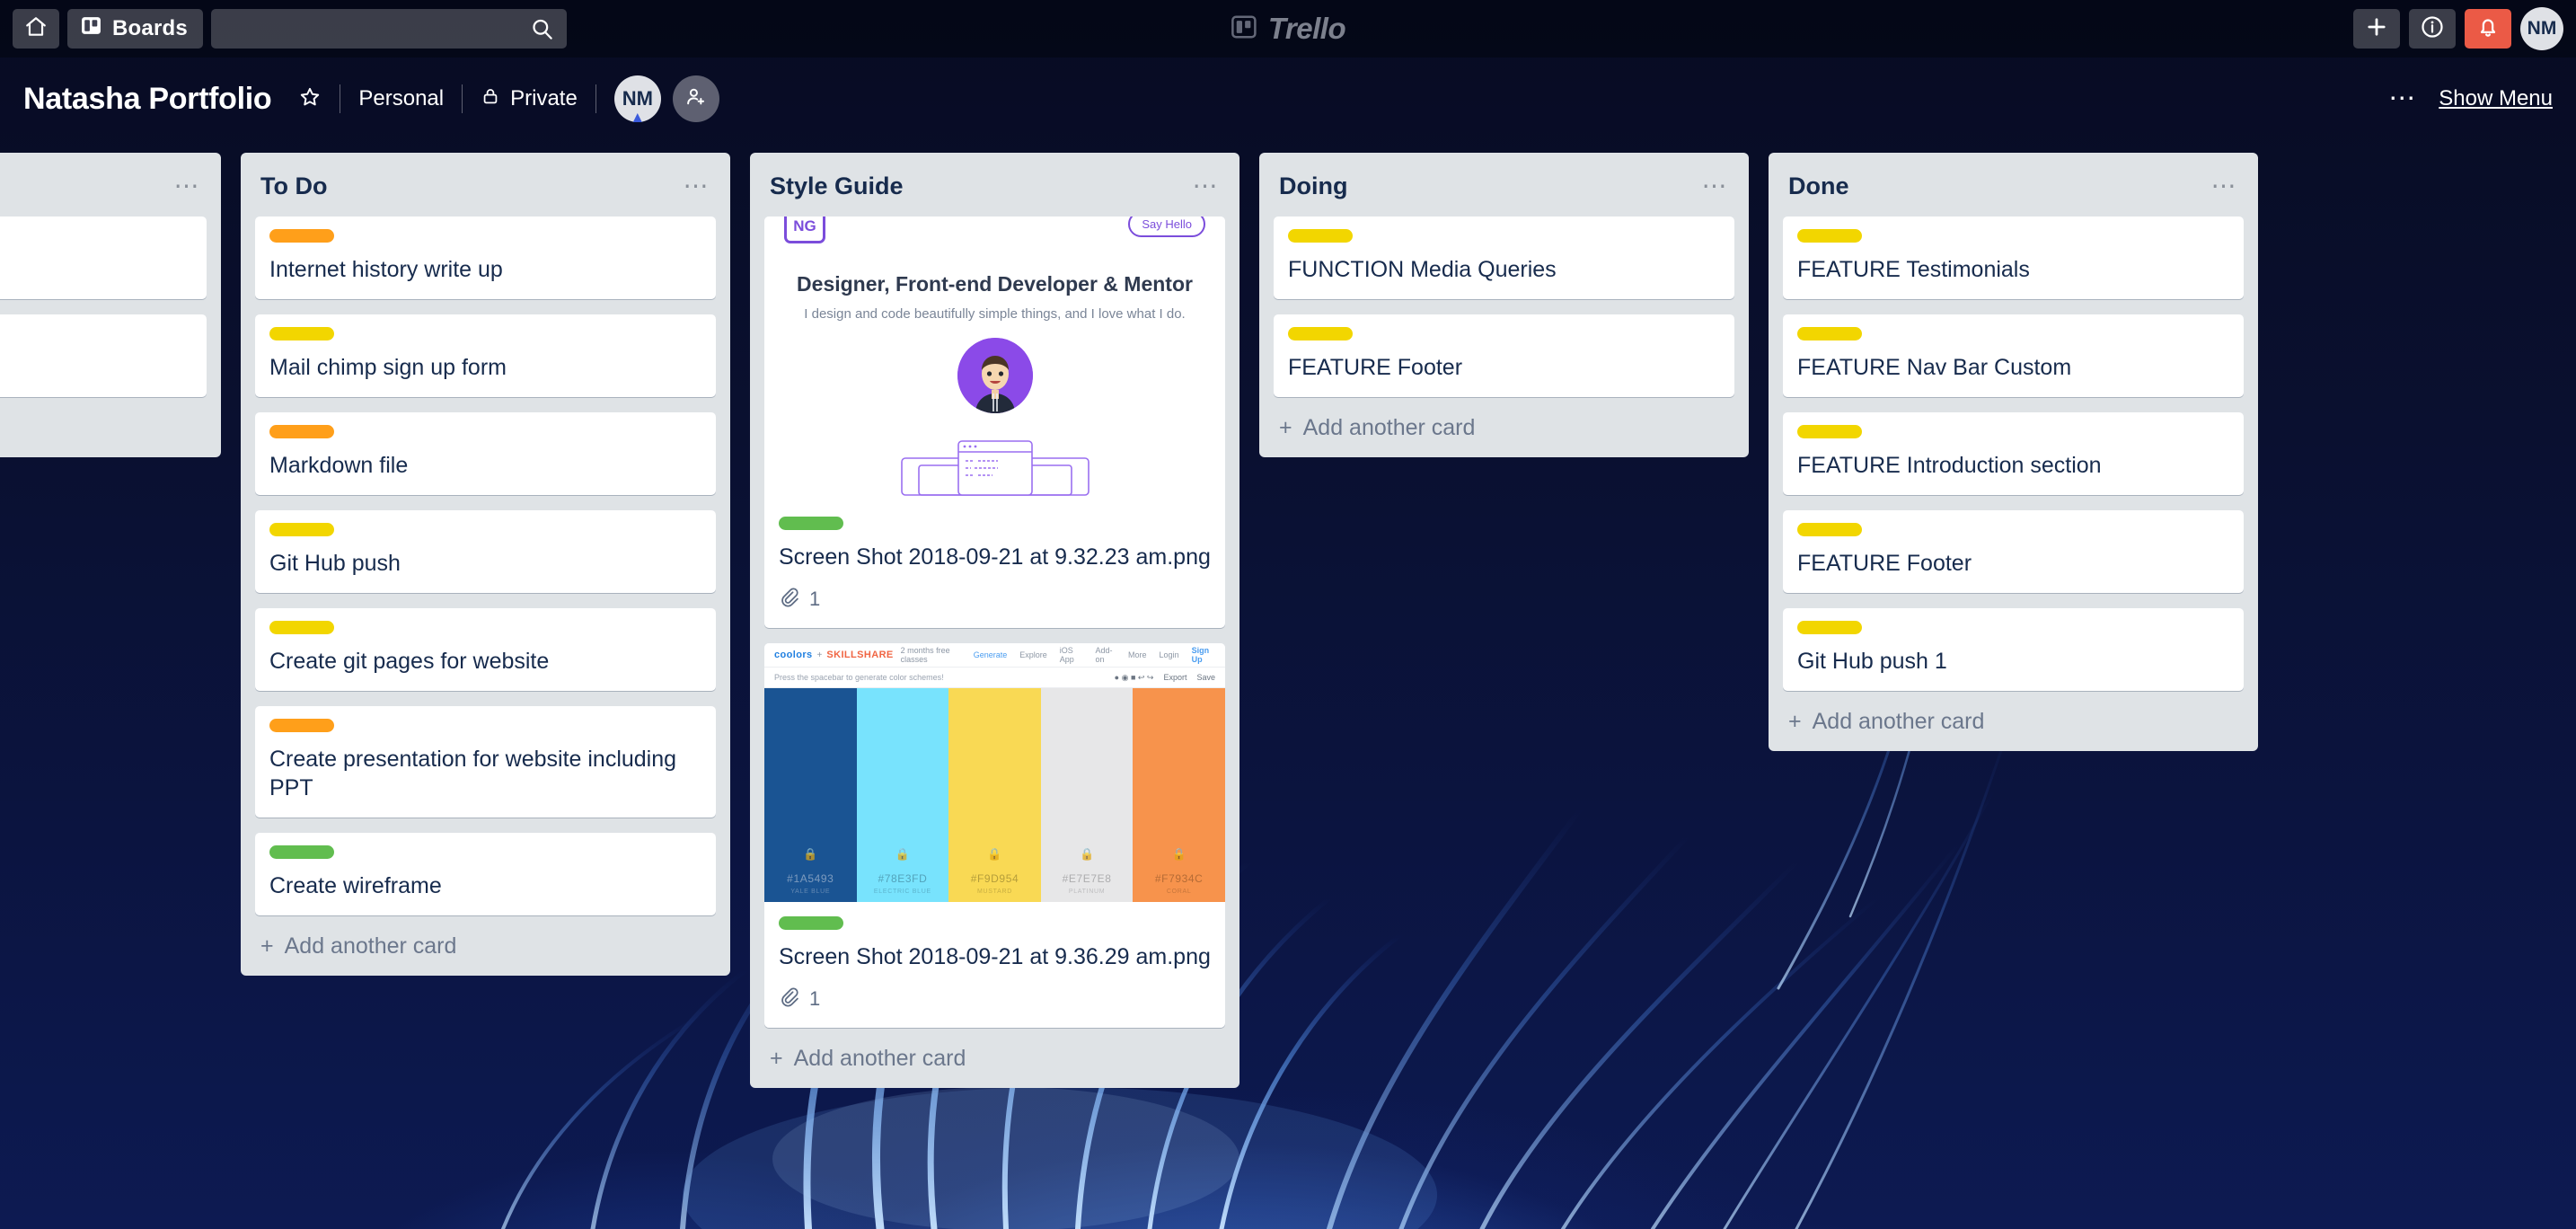 The image size is (2576, 1229). Describe the element at coordinates (637, 100) in the screenshot. I see `board-member-avatar: NM ▲` at that location.